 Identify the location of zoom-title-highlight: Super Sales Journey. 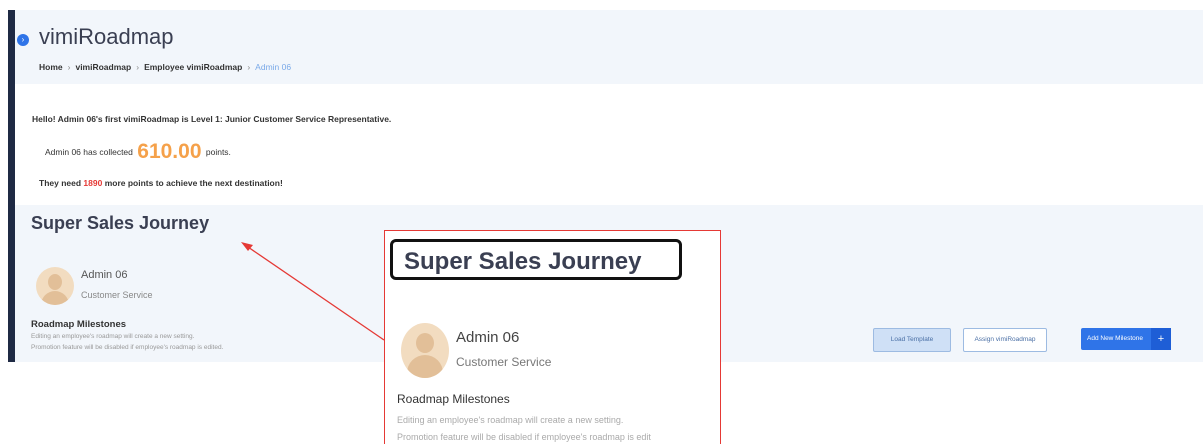
(536, 259).